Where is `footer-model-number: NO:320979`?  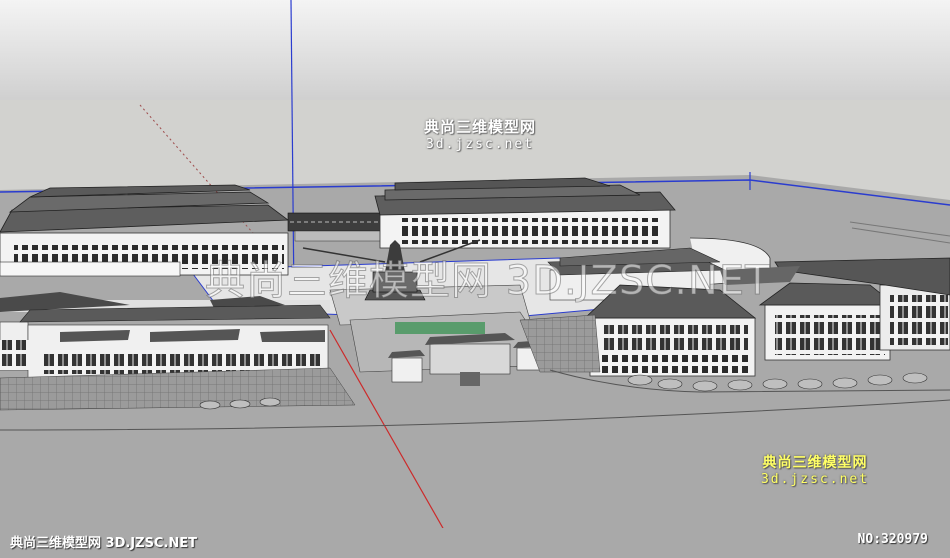 footer-model-number: NO:320979 is located at coordinates (892, 539).